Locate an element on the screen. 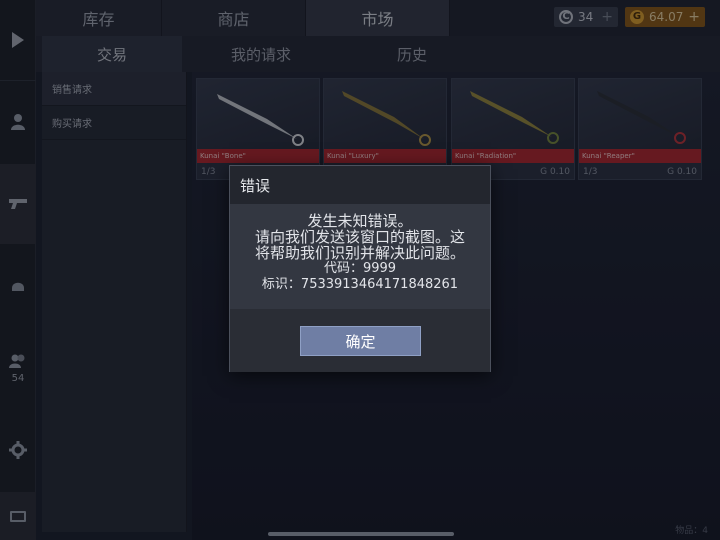 The height and width of the screenshot is (540, 720). ok-button: 确定 is located at coordinates (360, 341).